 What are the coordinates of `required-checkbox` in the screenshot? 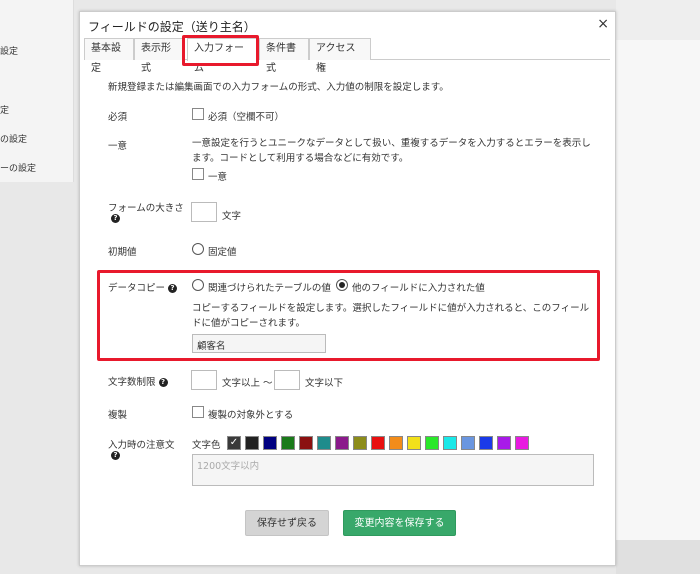 It's located at (198, 114).